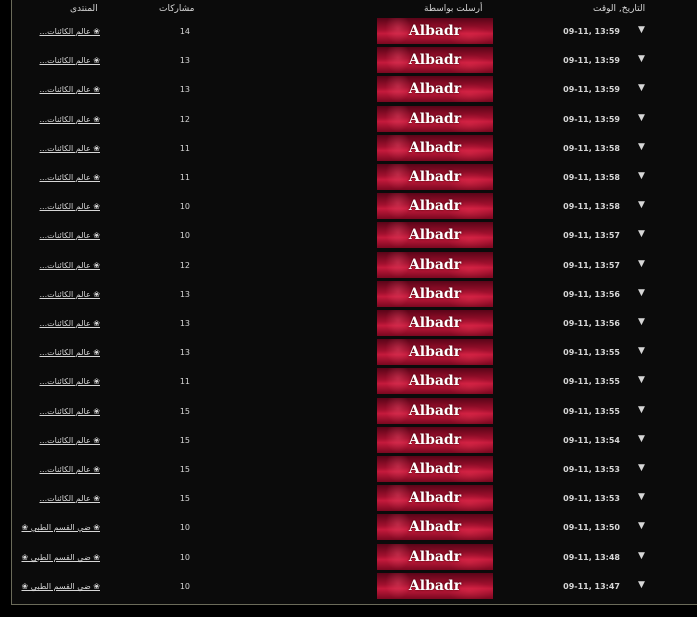 This screenshot has width=697, height=617. What do you see at coordinates (184, 31) in the screenshot?
I see `post-count: 14` at bounding box center [184, 31].